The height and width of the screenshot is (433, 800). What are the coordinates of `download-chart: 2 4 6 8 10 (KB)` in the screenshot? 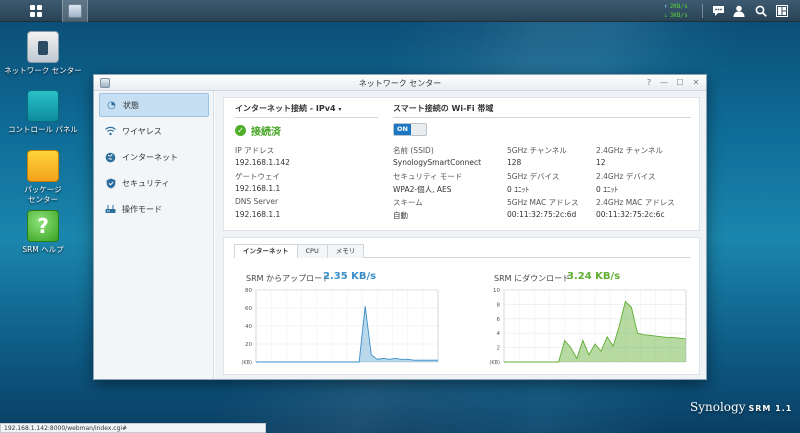 It's located at (588, 327).